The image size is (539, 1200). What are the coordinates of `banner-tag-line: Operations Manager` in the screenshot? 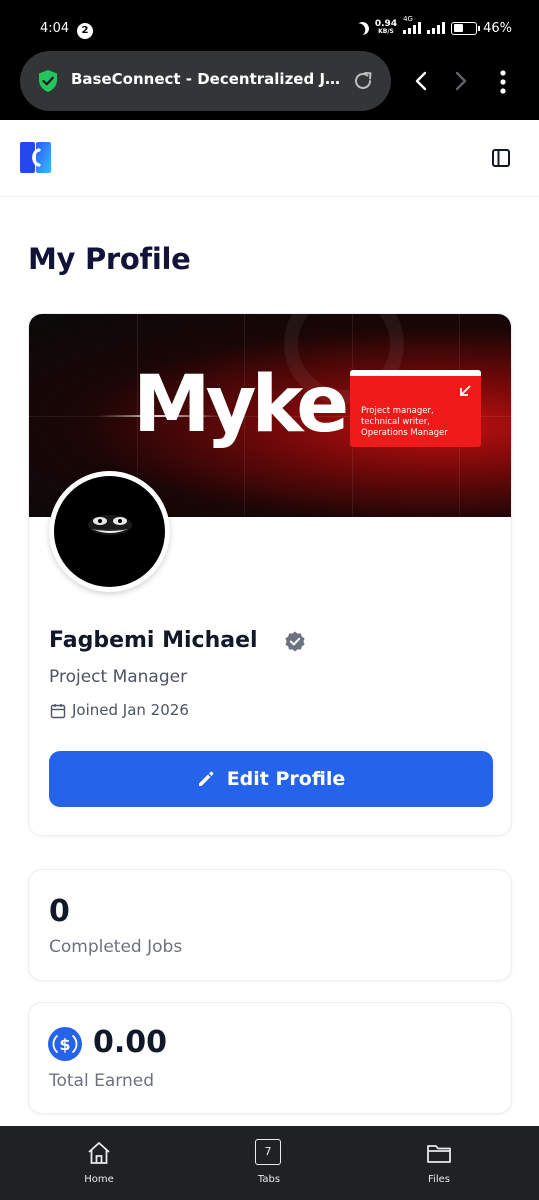 It's located at (404, 433).